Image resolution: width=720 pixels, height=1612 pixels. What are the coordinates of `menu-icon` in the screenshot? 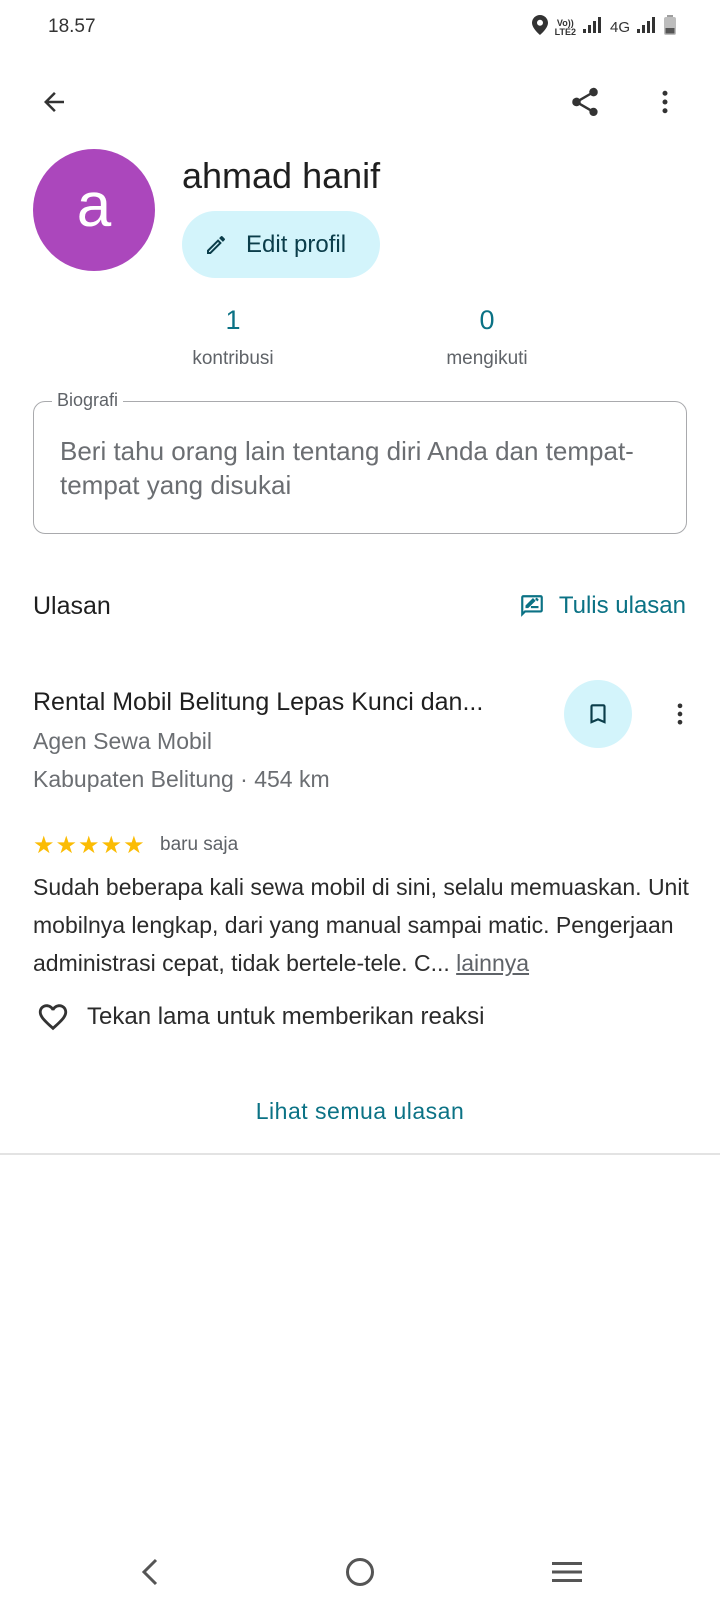 It's located at (567, 1572).